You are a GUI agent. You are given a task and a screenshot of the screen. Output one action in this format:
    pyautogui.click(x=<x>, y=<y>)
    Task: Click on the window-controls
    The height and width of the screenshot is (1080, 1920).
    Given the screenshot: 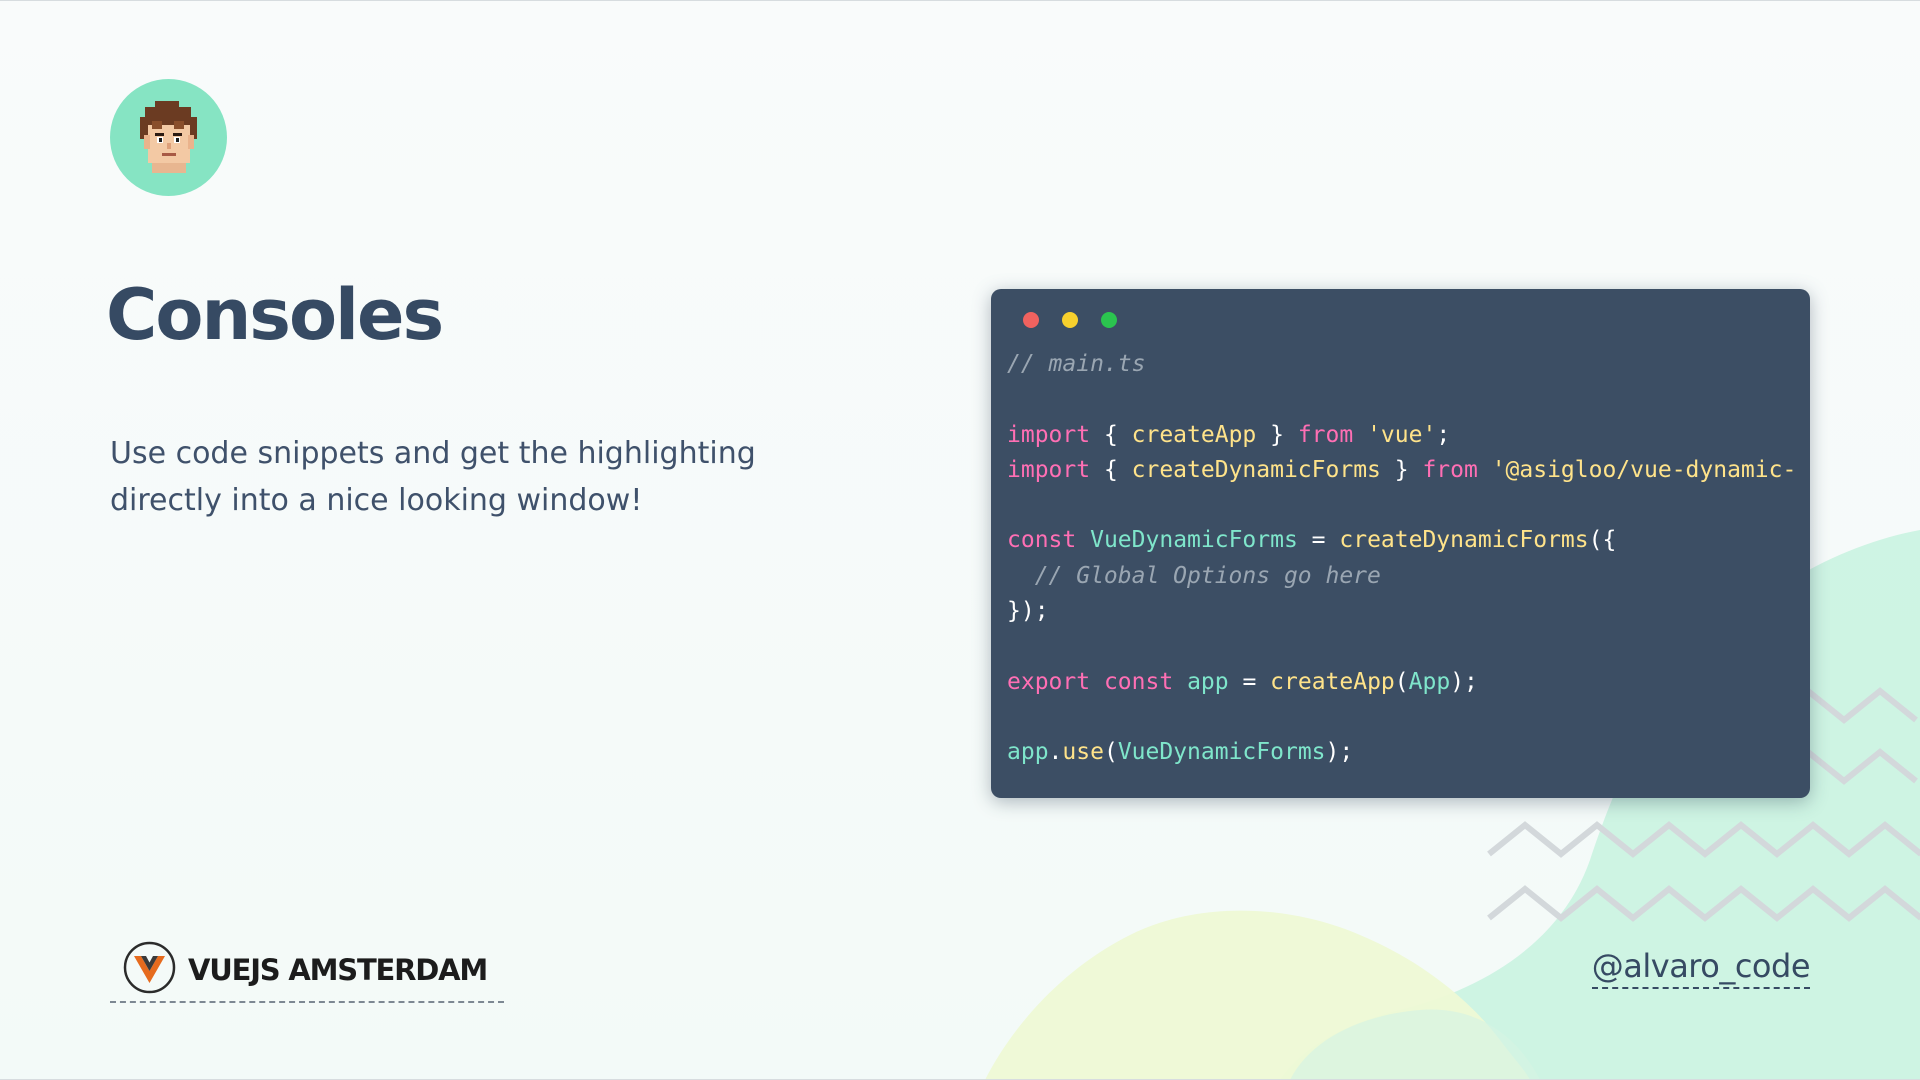 What is the action you would take?
    pyautogui.click(x=1070, y=320)
    